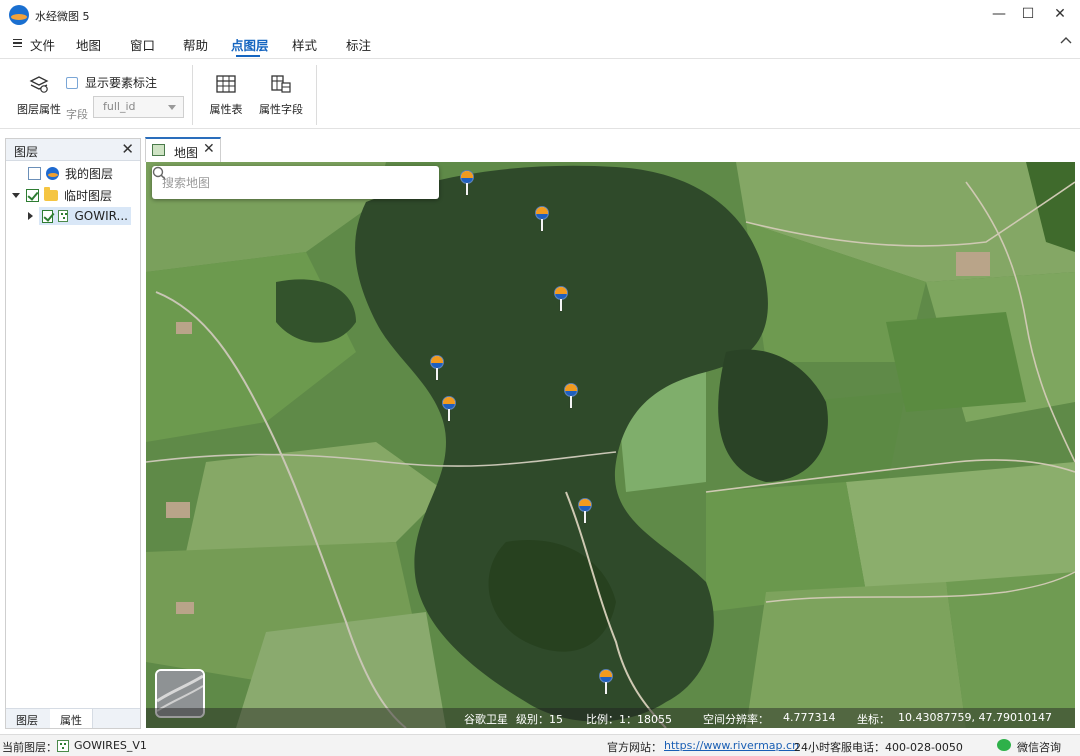 The image size is (1080, 756). I want to click on layers-panel: 图层 ✕ 我的图层 临时图层 GOWIR... 图层 属性, so click(73, 433).